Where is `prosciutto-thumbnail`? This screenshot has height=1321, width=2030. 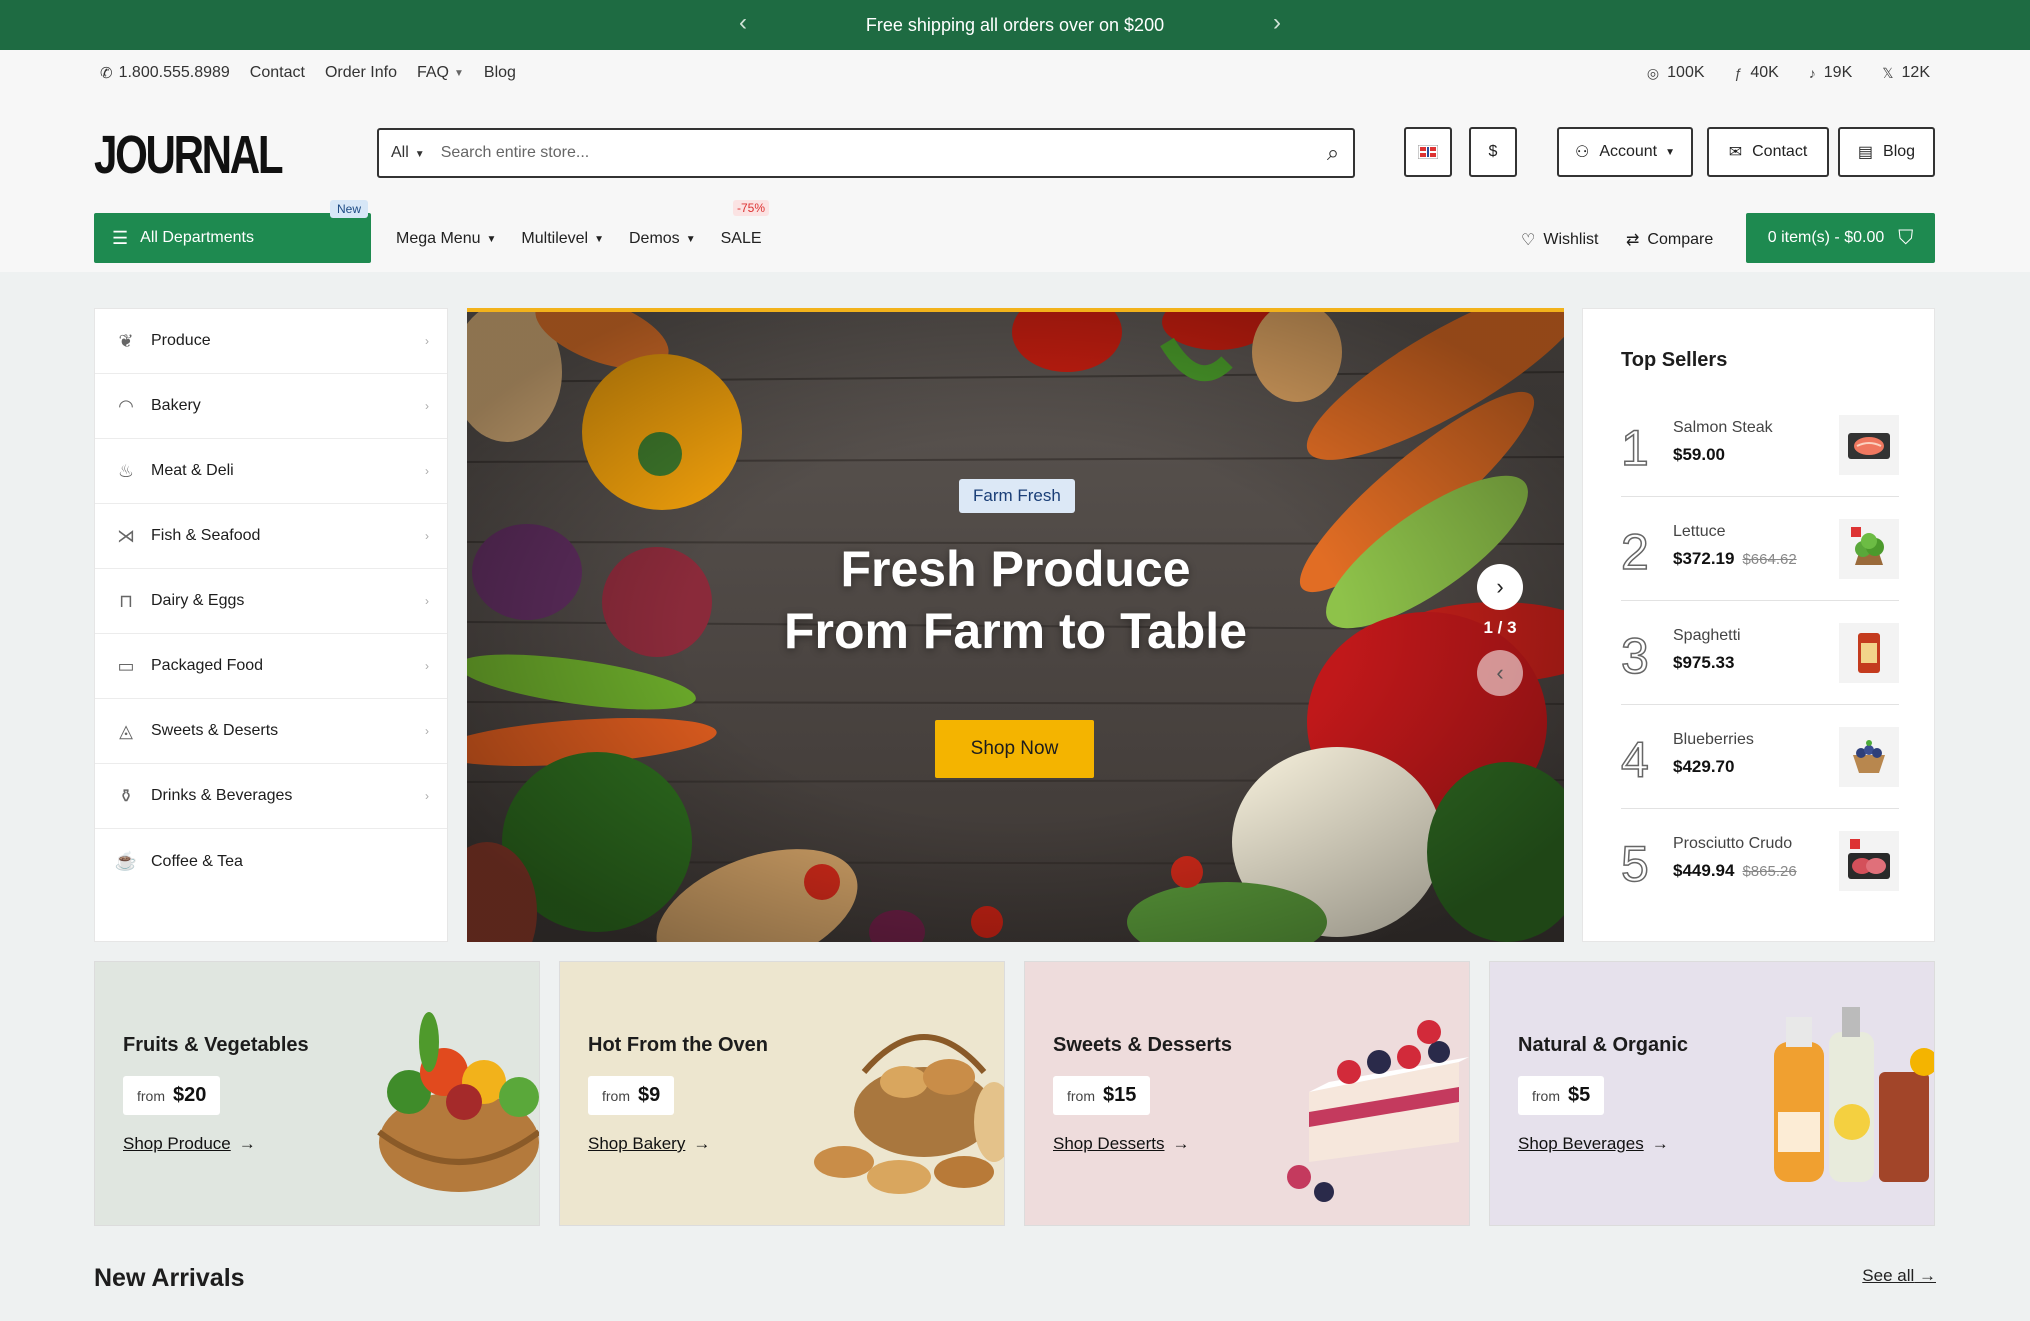
prosciutto-thumbnail is located at coordinates (1869, 861).